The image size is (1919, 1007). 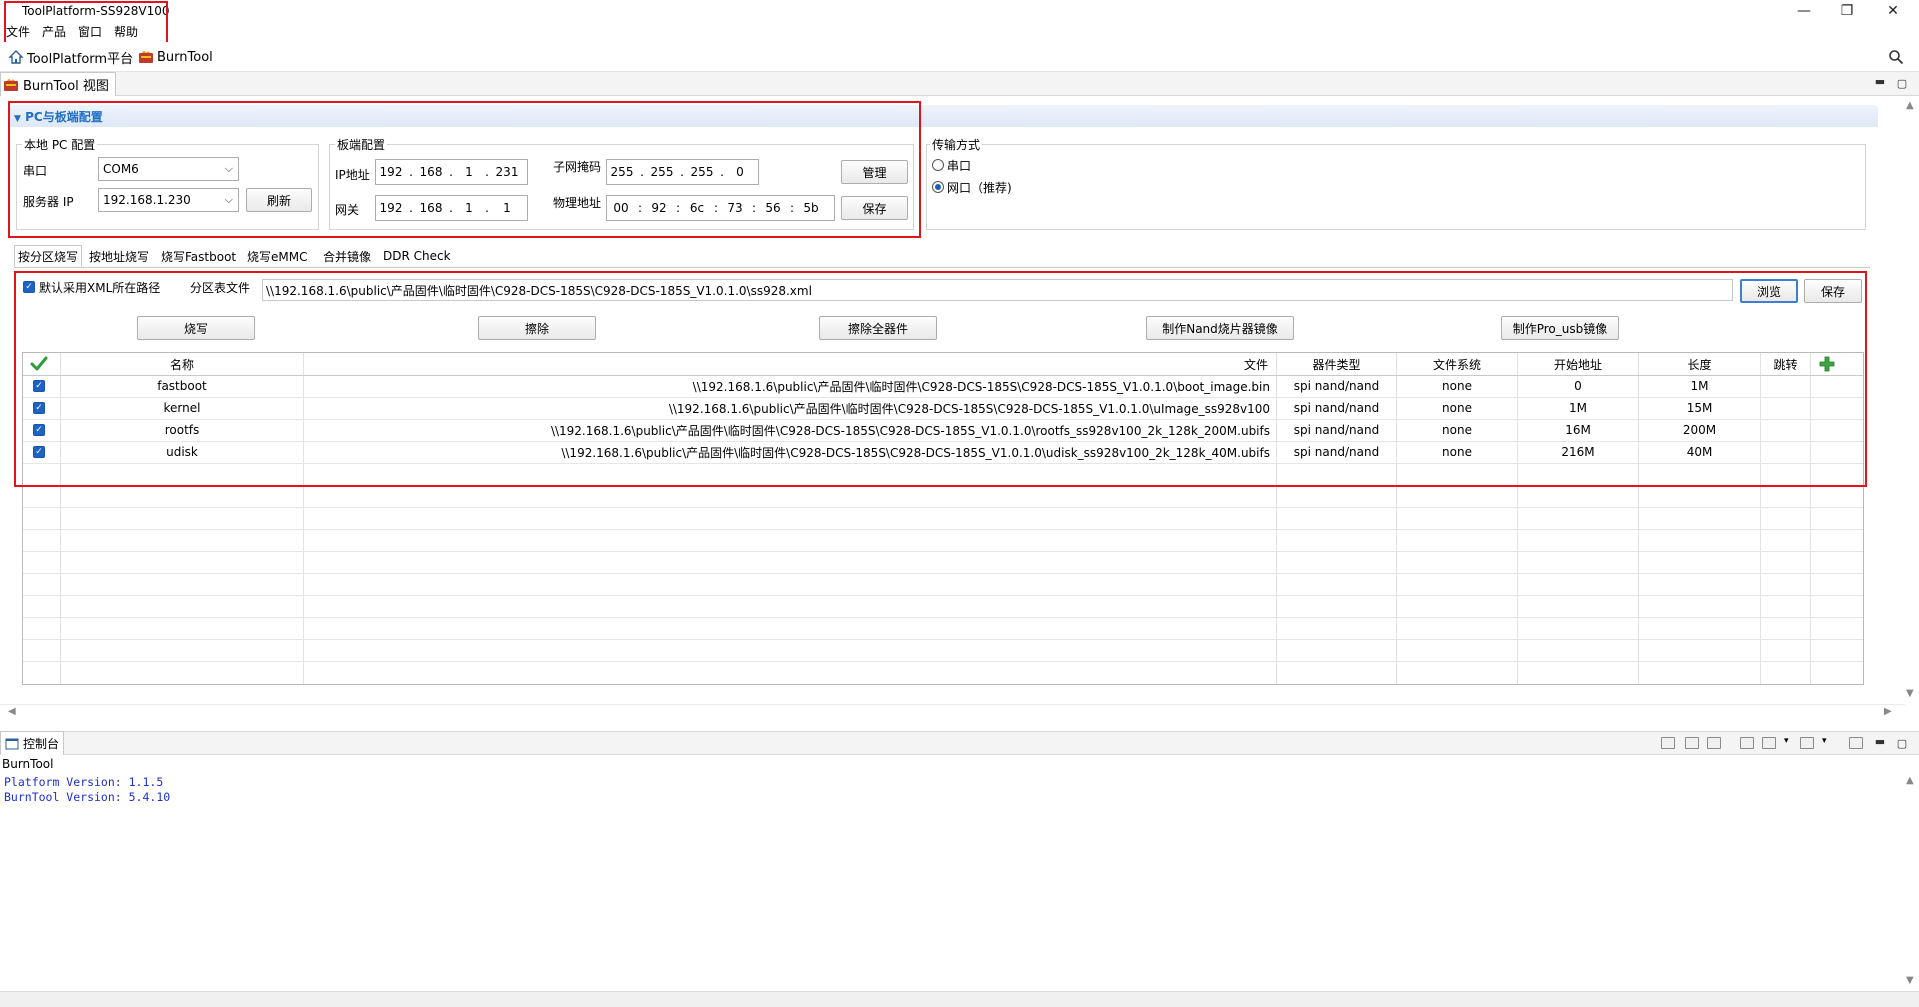 What do you see at coordinates (878, 328) in the screenshot?
I see `erase-all-button: 擦除全器件` at bounding box center [878, 328].